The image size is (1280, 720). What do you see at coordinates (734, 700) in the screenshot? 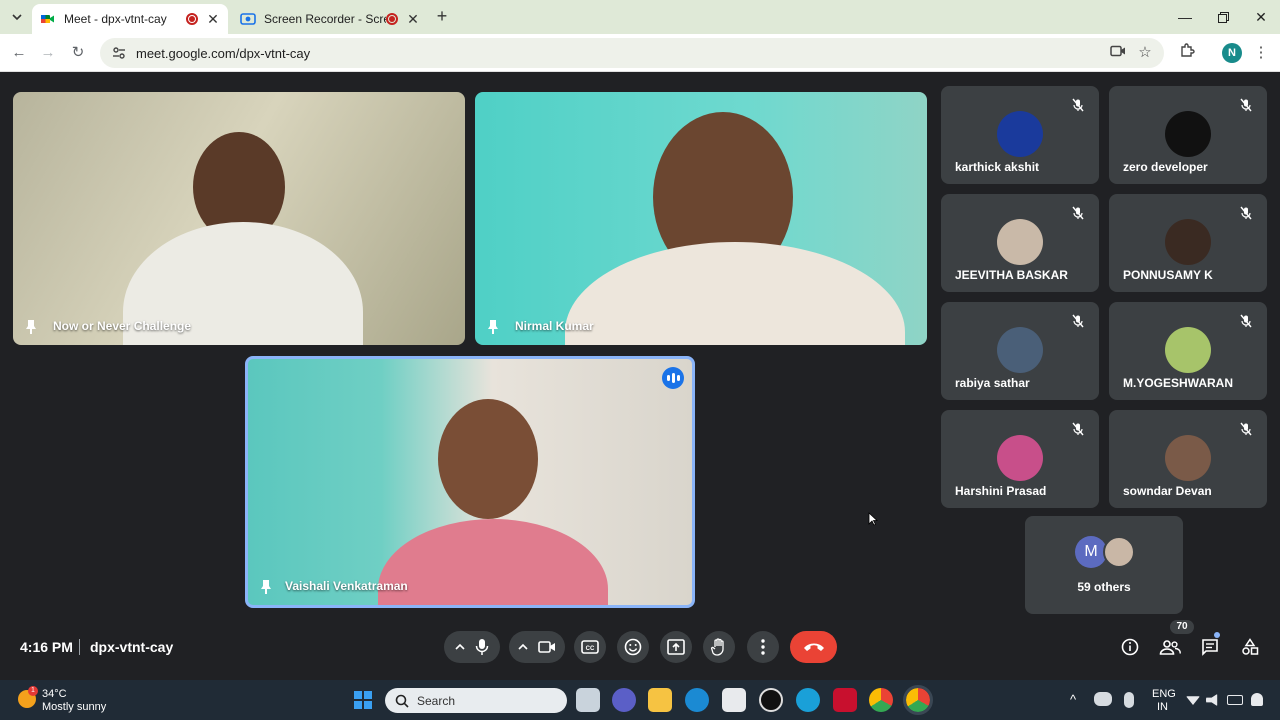
I see `microsoft-store-icon` at bounding box center [734, 700].